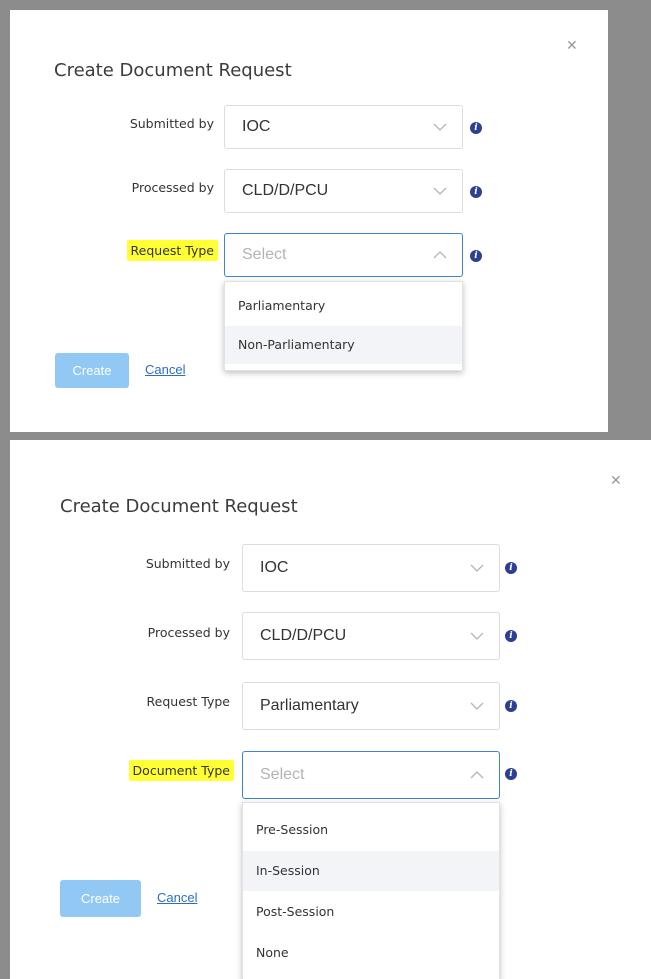 The height and width of the screenshot is (979, 651). Describe the element at coordinates (264, 254) in the screenshot. I see `request-type-placeholder: Select` at that location.